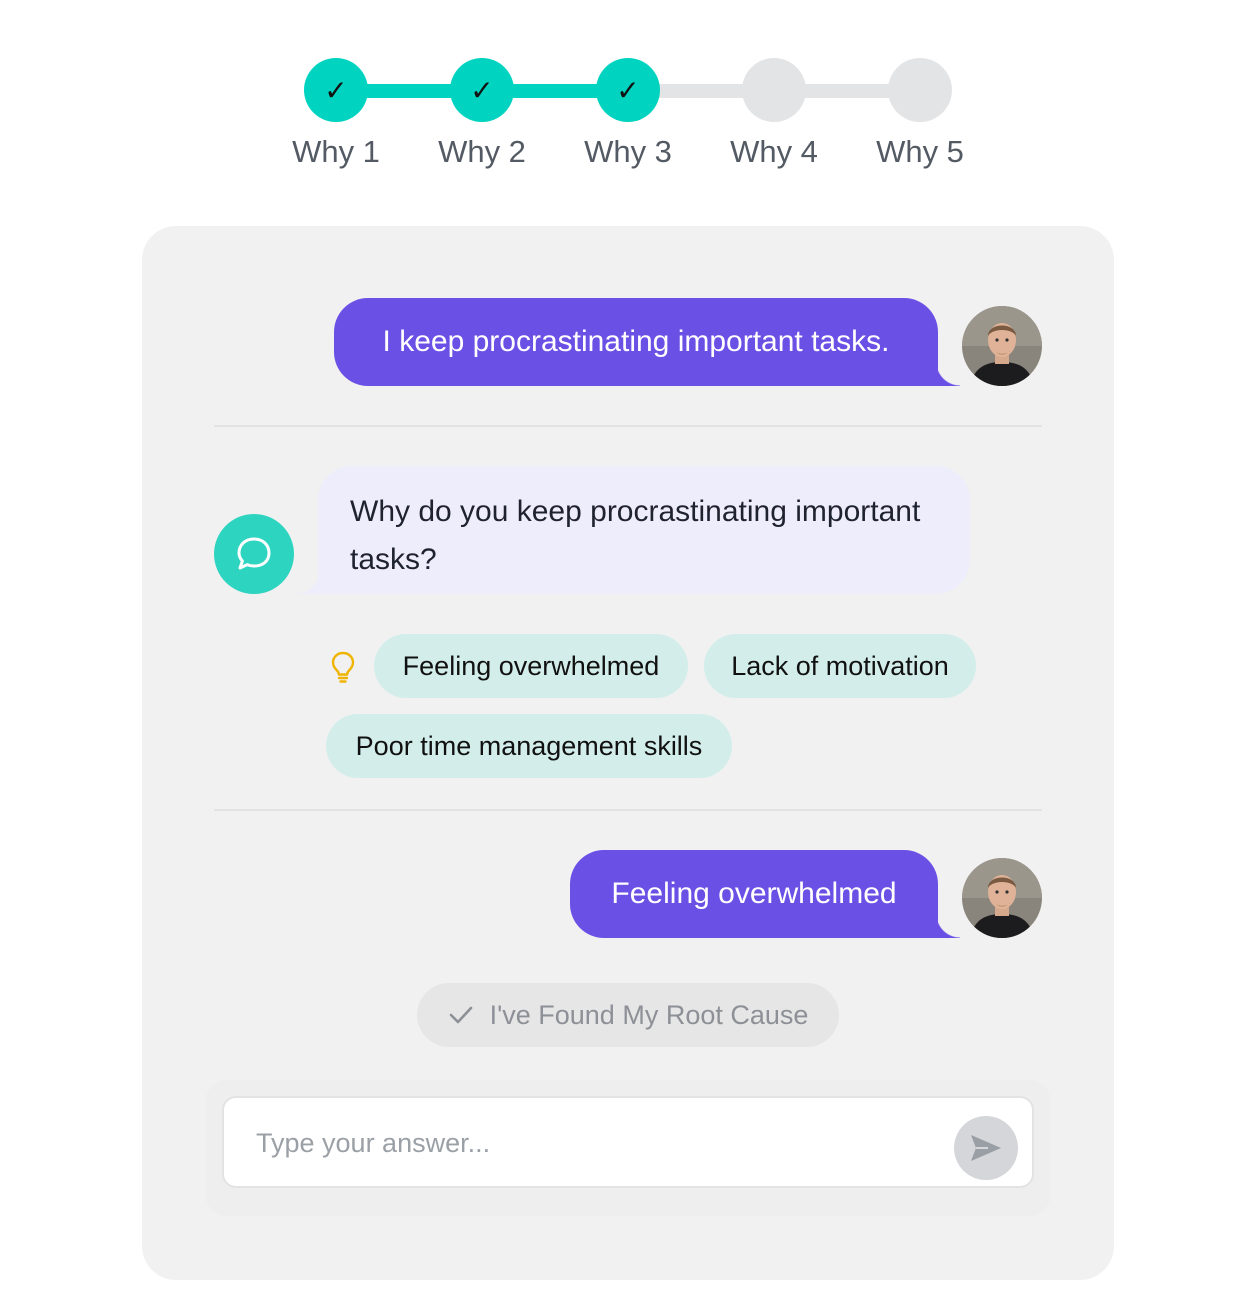 This screenshot has width=1254, height=1316. I want to click on answer-input-box, so click(628, 1142).